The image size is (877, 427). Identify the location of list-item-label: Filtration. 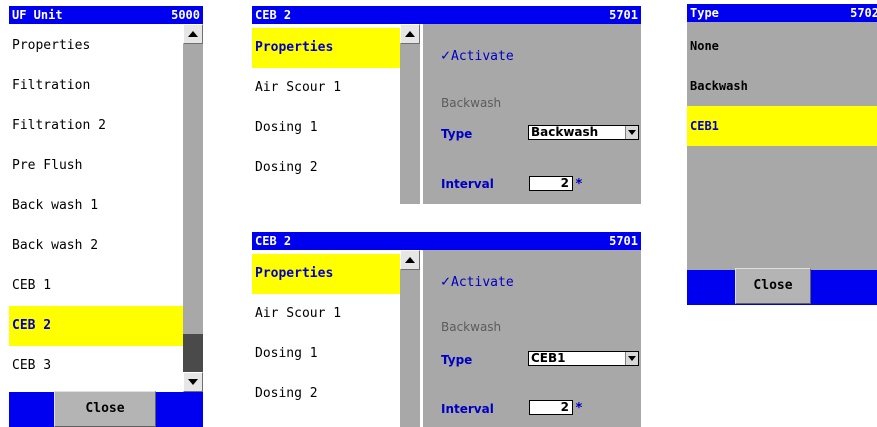
(51, 85).